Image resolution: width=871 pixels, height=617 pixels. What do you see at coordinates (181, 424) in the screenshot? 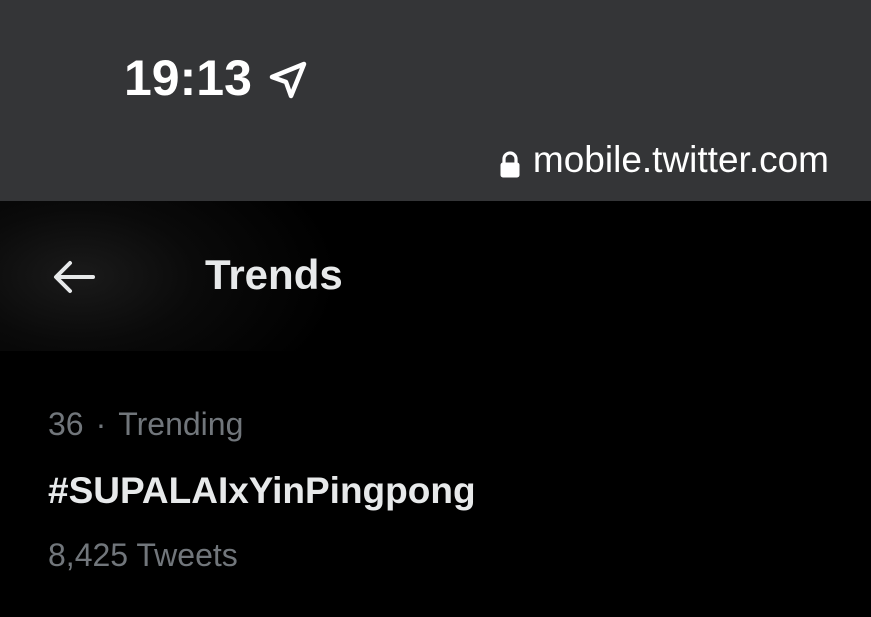
I see `trend-category: Trending` at bounding box center [181, 424].